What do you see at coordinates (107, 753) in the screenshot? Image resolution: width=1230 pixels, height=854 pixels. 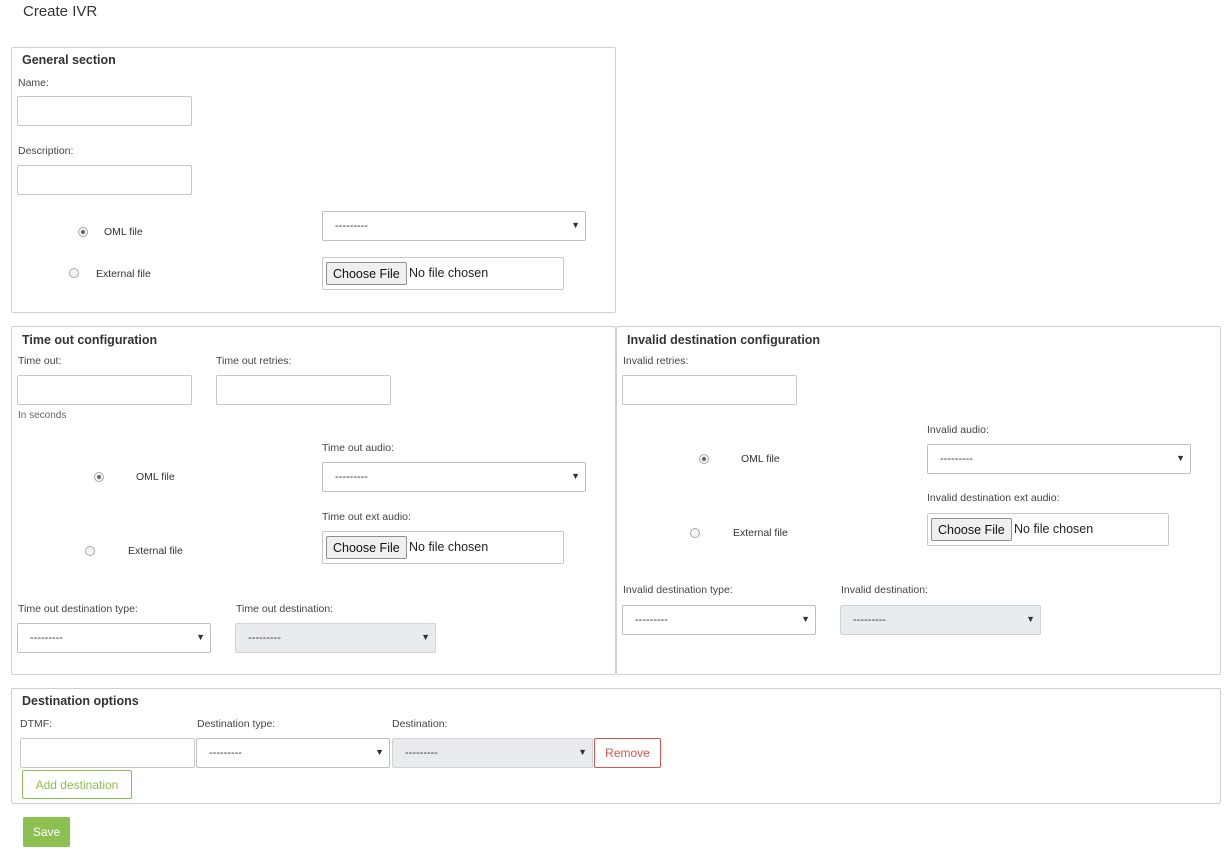 I see `dtmf-input` at bounding box center [107, 753].